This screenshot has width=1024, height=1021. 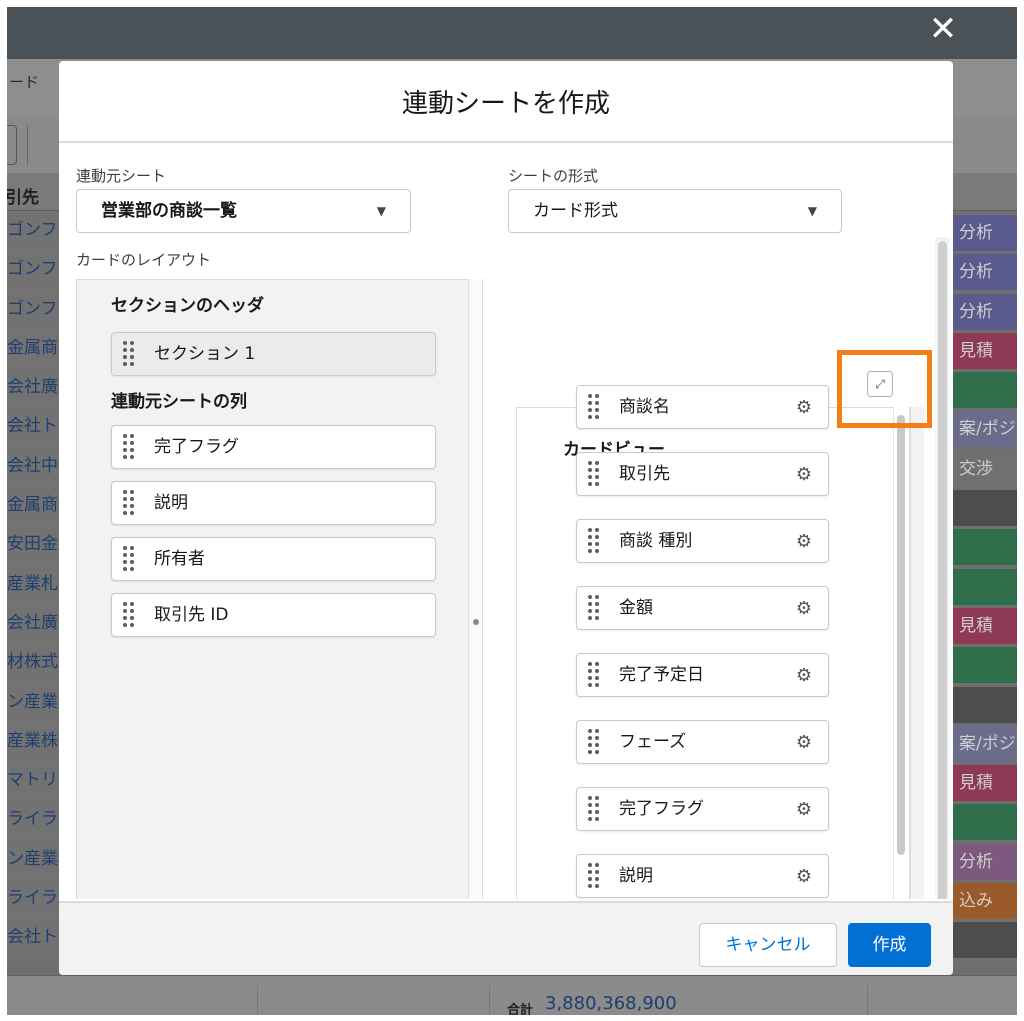 I want to click on app-table-row: 会社中, so click(x=37, y=466).